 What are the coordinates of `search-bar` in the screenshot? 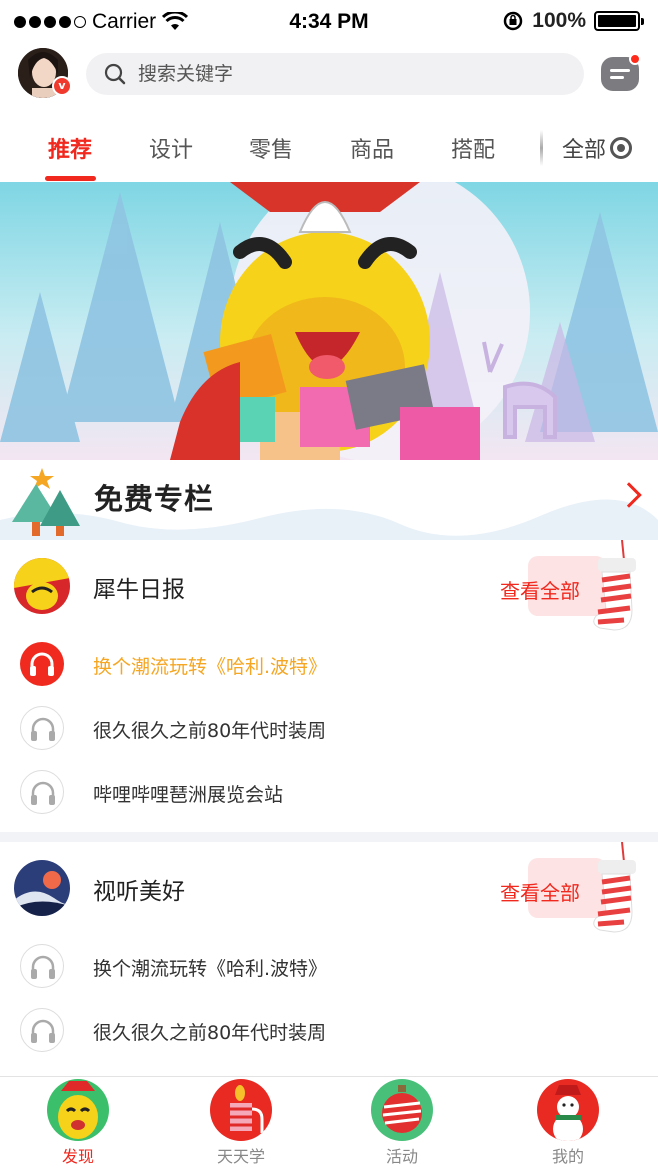 It's located at (335, 74).